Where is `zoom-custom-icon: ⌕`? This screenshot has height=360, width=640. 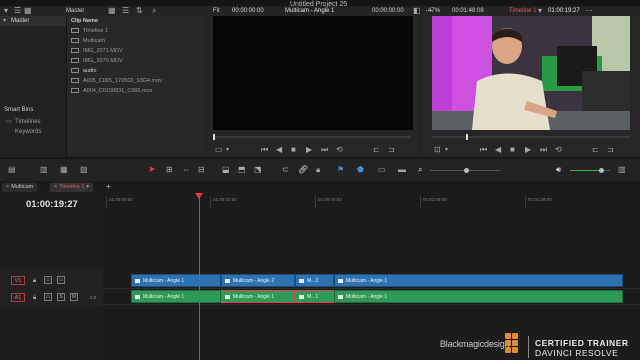
zoom-custom-icon: ⌕ is located at coordinates (420, 170).